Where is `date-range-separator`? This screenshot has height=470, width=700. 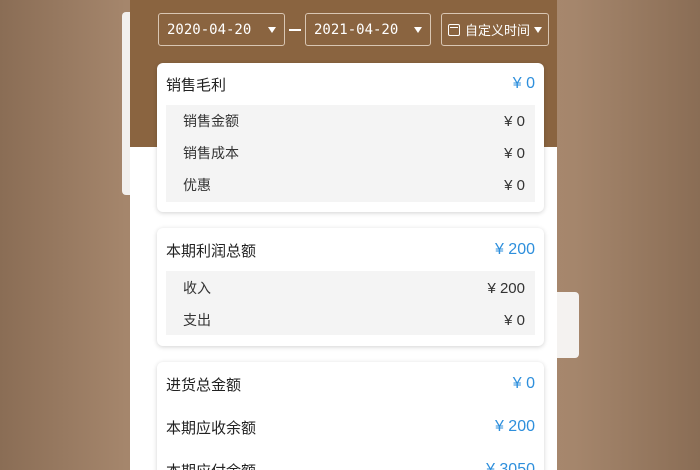 date-range-separator is located at coordinates (295, 30).